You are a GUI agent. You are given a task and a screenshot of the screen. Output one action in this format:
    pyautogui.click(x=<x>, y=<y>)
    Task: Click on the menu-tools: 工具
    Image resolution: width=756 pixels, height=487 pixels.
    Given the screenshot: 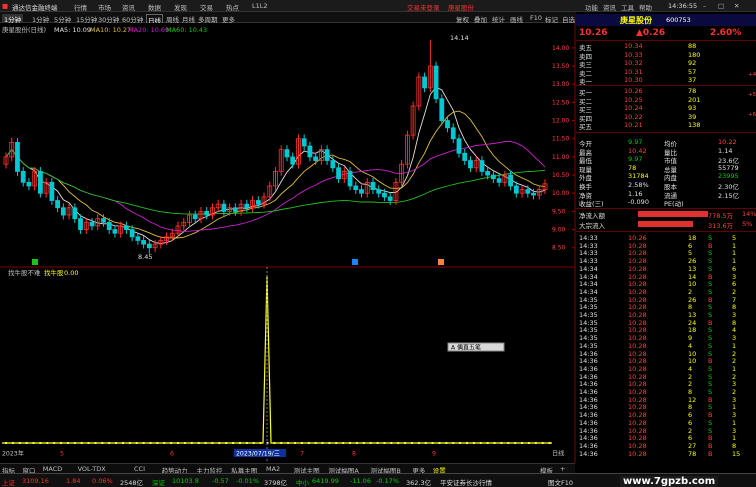 What is the action you would take?
    pyautogui.click(x=627, y=7)
    